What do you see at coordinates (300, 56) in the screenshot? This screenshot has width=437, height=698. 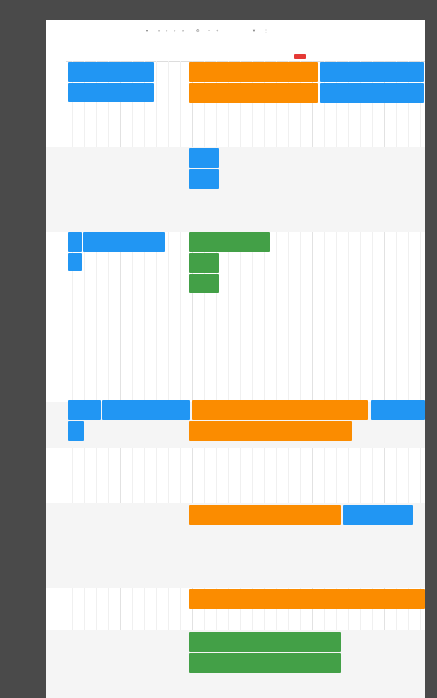 I see `current-time-marker` at bounding box center [300, 56].